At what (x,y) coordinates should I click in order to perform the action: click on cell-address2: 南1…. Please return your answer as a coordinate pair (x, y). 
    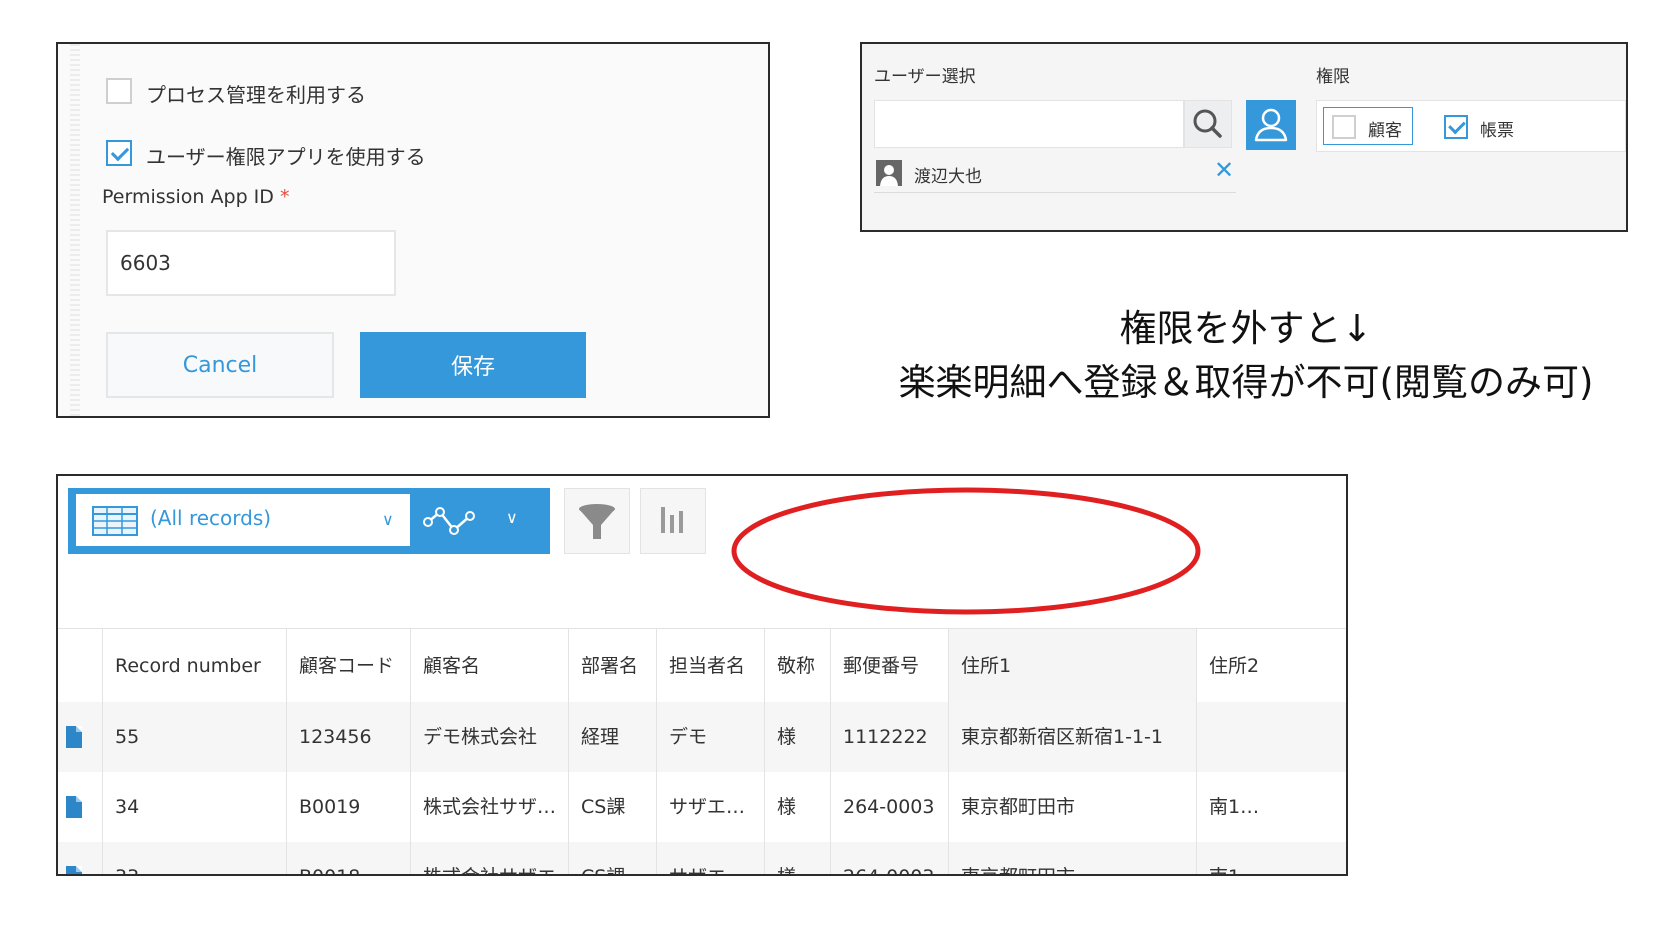
    Looking at the image, I should click on (1271, 807).